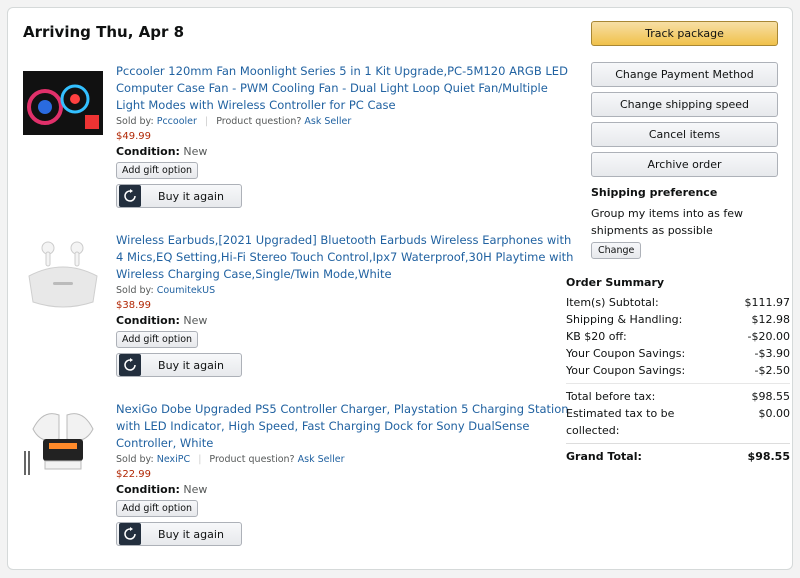 Image resolution: width=800 pixels, height=578 pixels. Describe the element at coordinates (771, 396) in the screenshot. I see `total-before-tax-value: $98.55` at that location.